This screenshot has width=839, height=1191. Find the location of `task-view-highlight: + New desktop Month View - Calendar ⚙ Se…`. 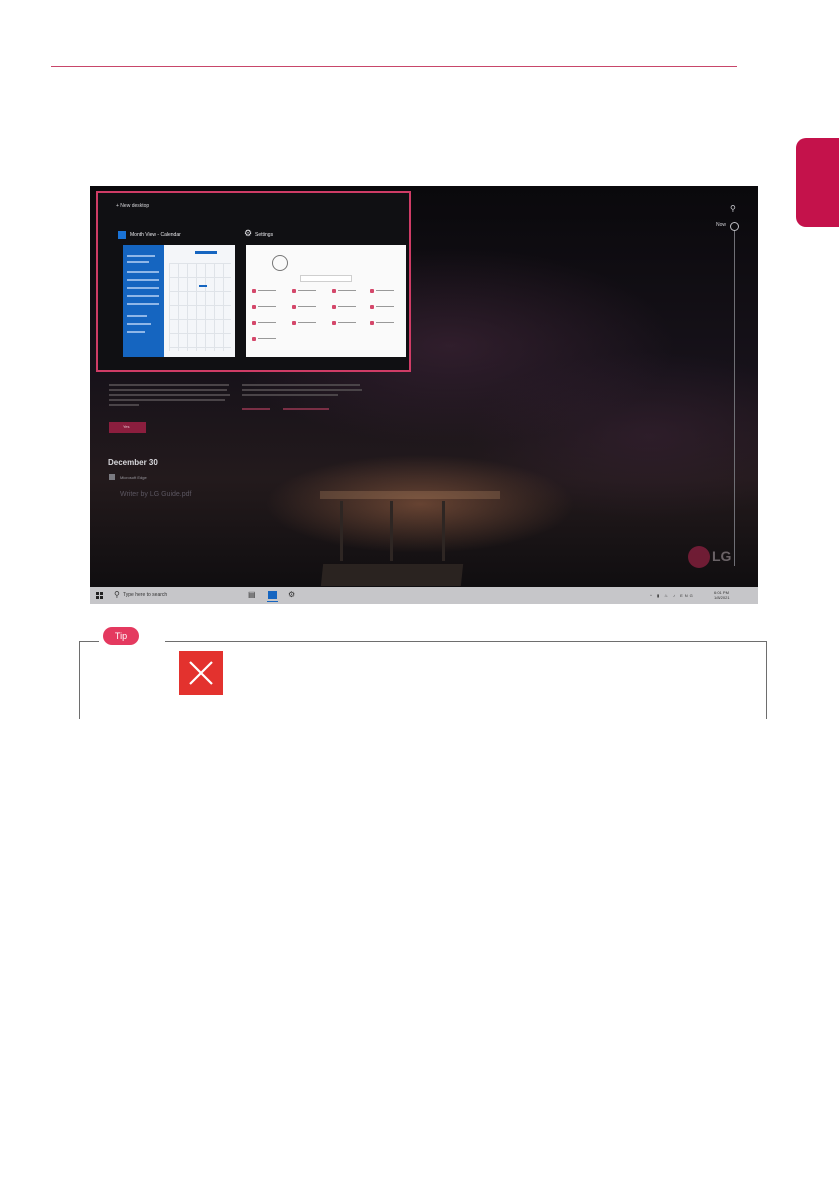

task-view-highlight: + New desktop Month View - Calendar ⚙ Se… is located at coordinates (253, 281).